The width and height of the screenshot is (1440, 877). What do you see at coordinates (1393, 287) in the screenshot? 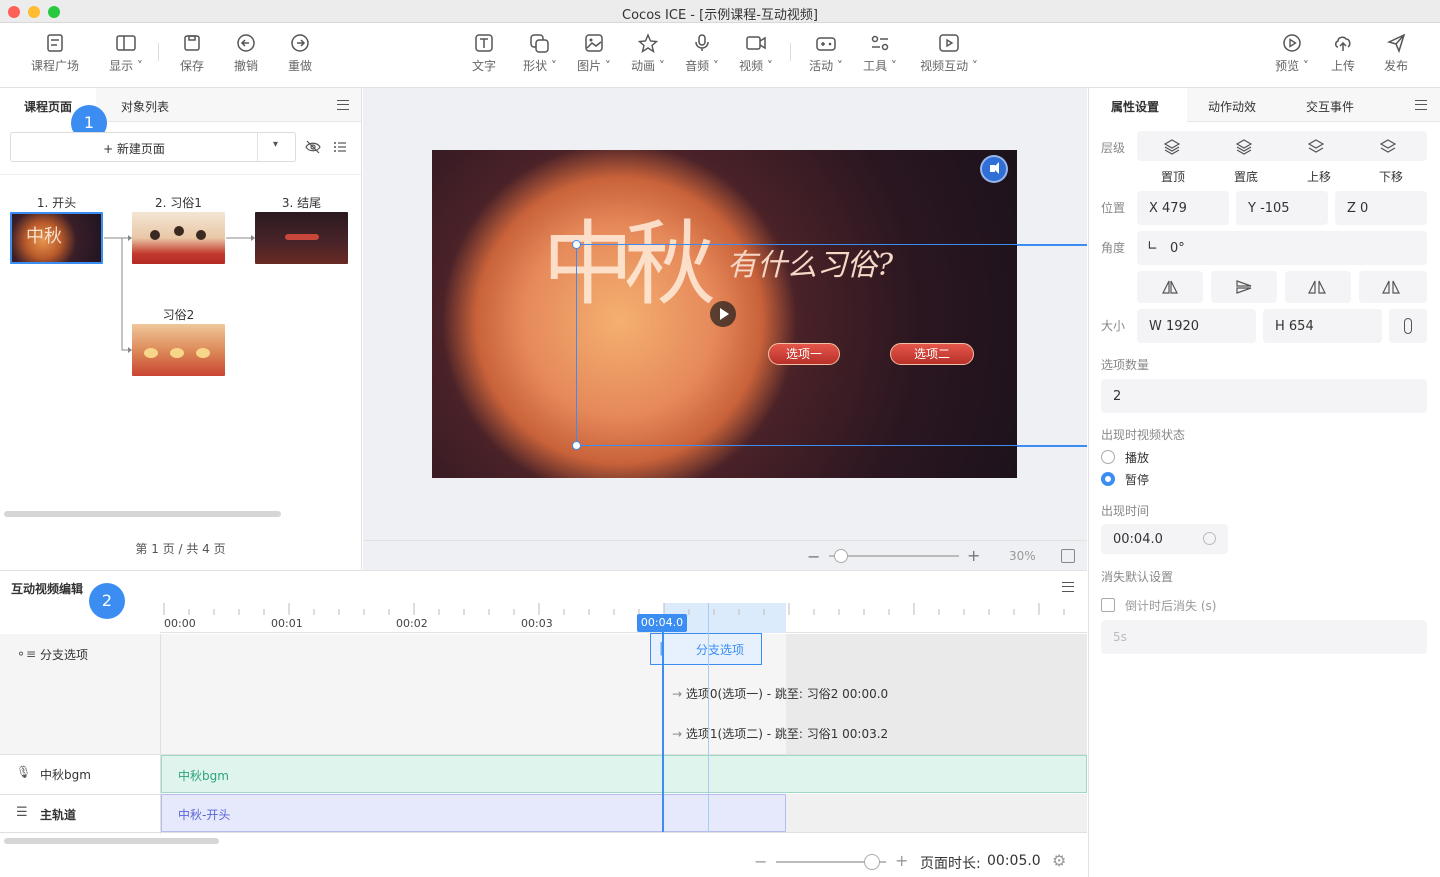
I see `mirror-right-button` at bounding box center [1393, 287].